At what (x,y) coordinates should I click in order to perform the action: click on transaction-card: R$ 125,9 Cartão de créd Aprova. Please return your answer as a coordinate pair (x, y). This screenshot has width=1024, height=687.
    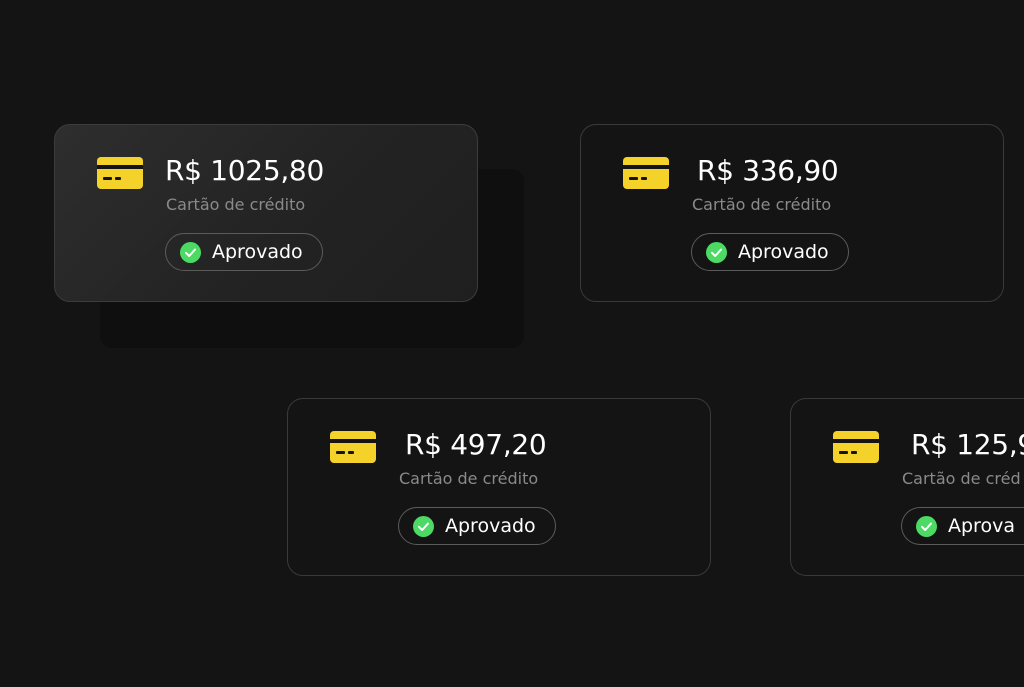
    Looking at the image, I should click on (907, 487).